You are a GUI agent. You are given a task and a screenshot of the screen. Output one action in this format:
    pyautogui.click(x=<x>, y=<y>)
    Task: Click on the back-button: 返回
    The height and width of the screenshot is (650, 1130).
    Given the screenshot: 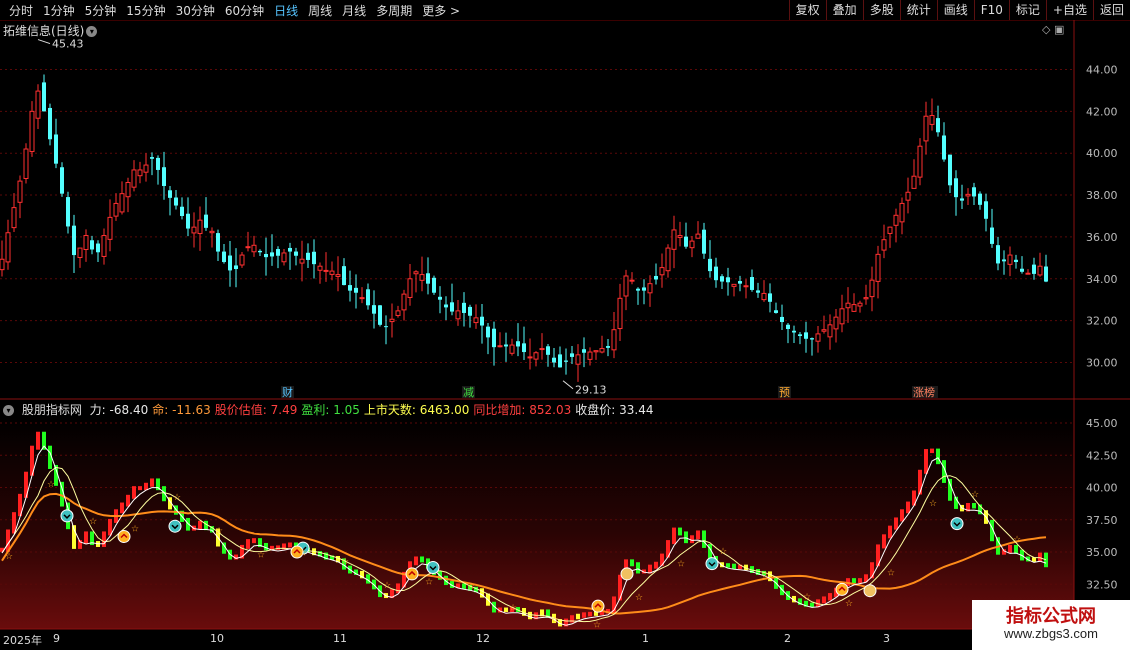 What is the action you would take?
    pyautogui.click(x=1111, y=10)
    